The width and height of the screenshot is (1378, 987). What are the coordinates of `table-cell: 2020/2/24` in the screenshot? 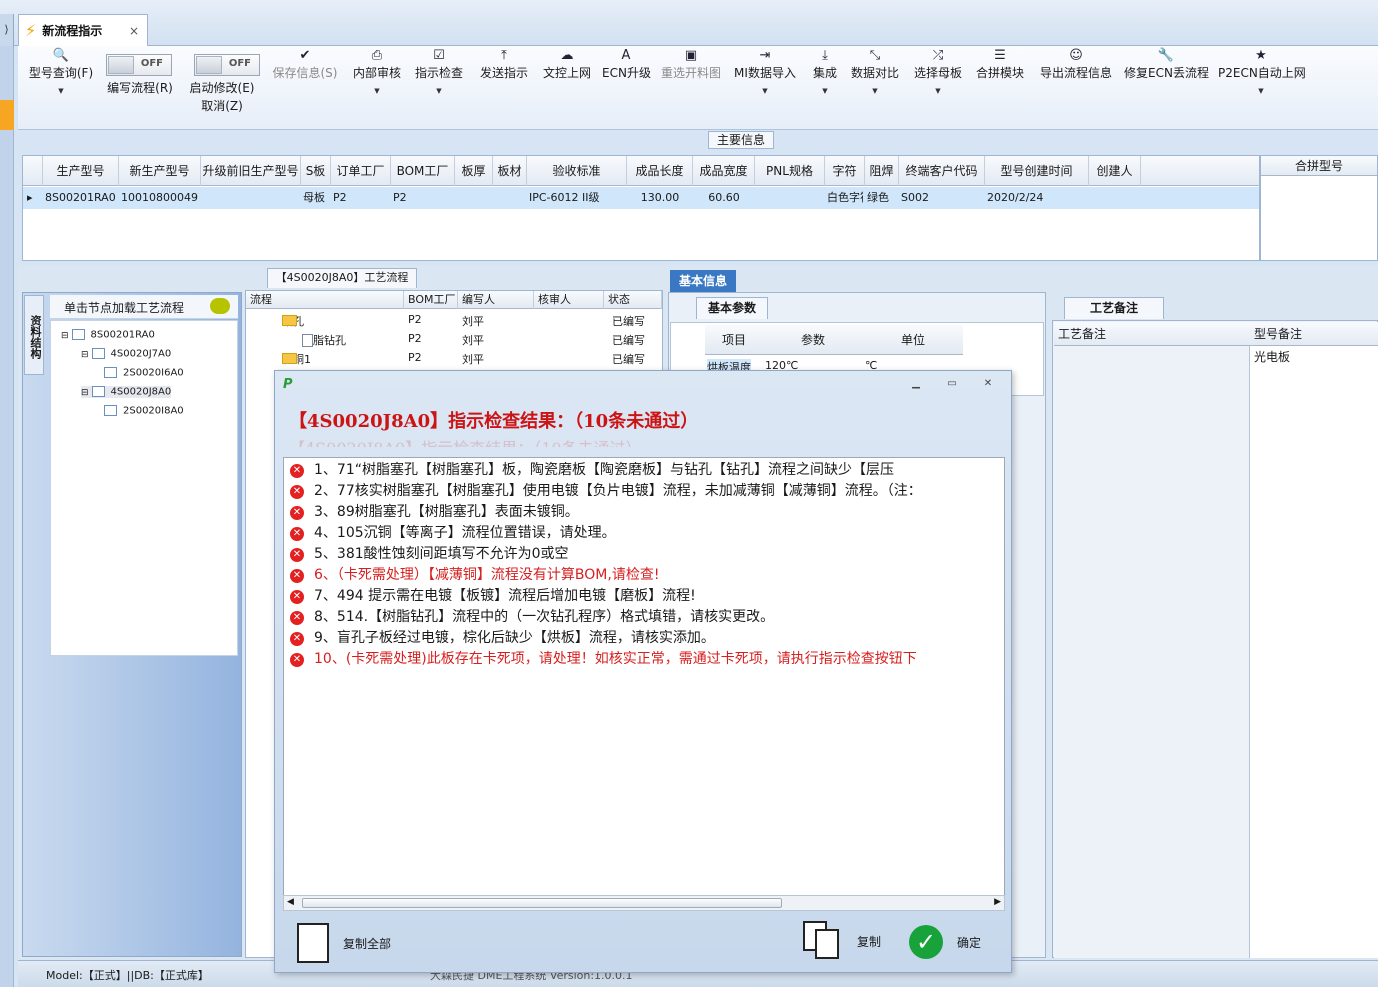 It's located at (1037, 198).